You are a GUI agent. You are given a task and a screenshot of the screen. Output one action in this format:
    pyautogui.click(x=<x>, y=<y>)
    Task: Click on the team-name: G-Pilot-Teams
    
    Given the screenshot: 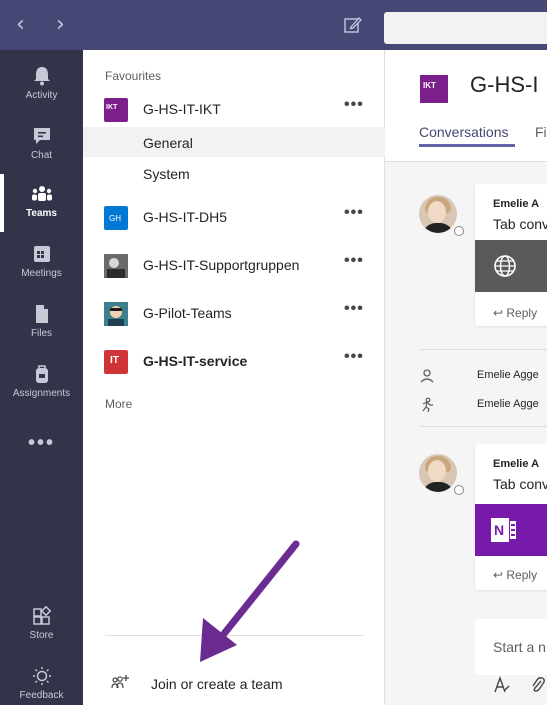 What is the action you would take?
    pyautogui.click(x=187, y=313)
    